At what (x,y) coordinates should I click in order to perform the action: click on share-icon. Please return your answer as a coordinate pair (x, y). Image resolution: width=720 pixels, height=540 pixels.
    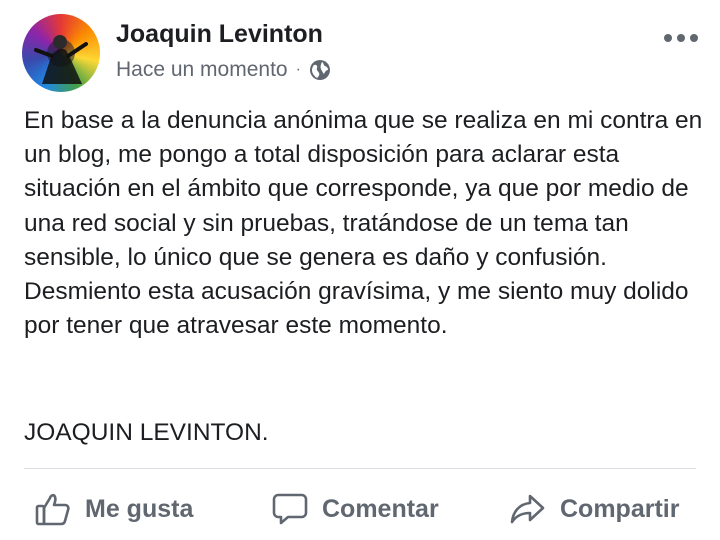
    Looking at the image, I should click on (527, 509).